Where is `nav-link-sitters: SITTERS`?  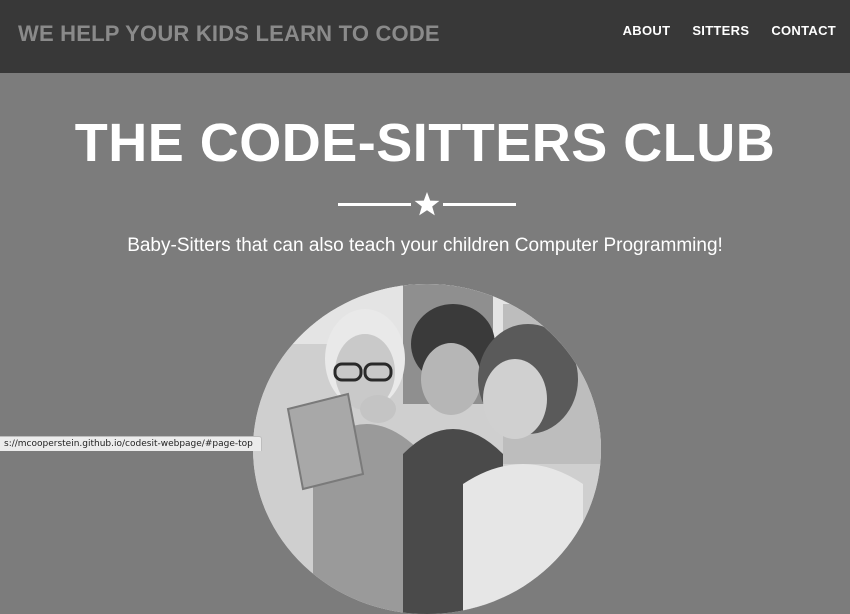
nav-link-sitters: SITTERS is located at coordinates (720, 30).